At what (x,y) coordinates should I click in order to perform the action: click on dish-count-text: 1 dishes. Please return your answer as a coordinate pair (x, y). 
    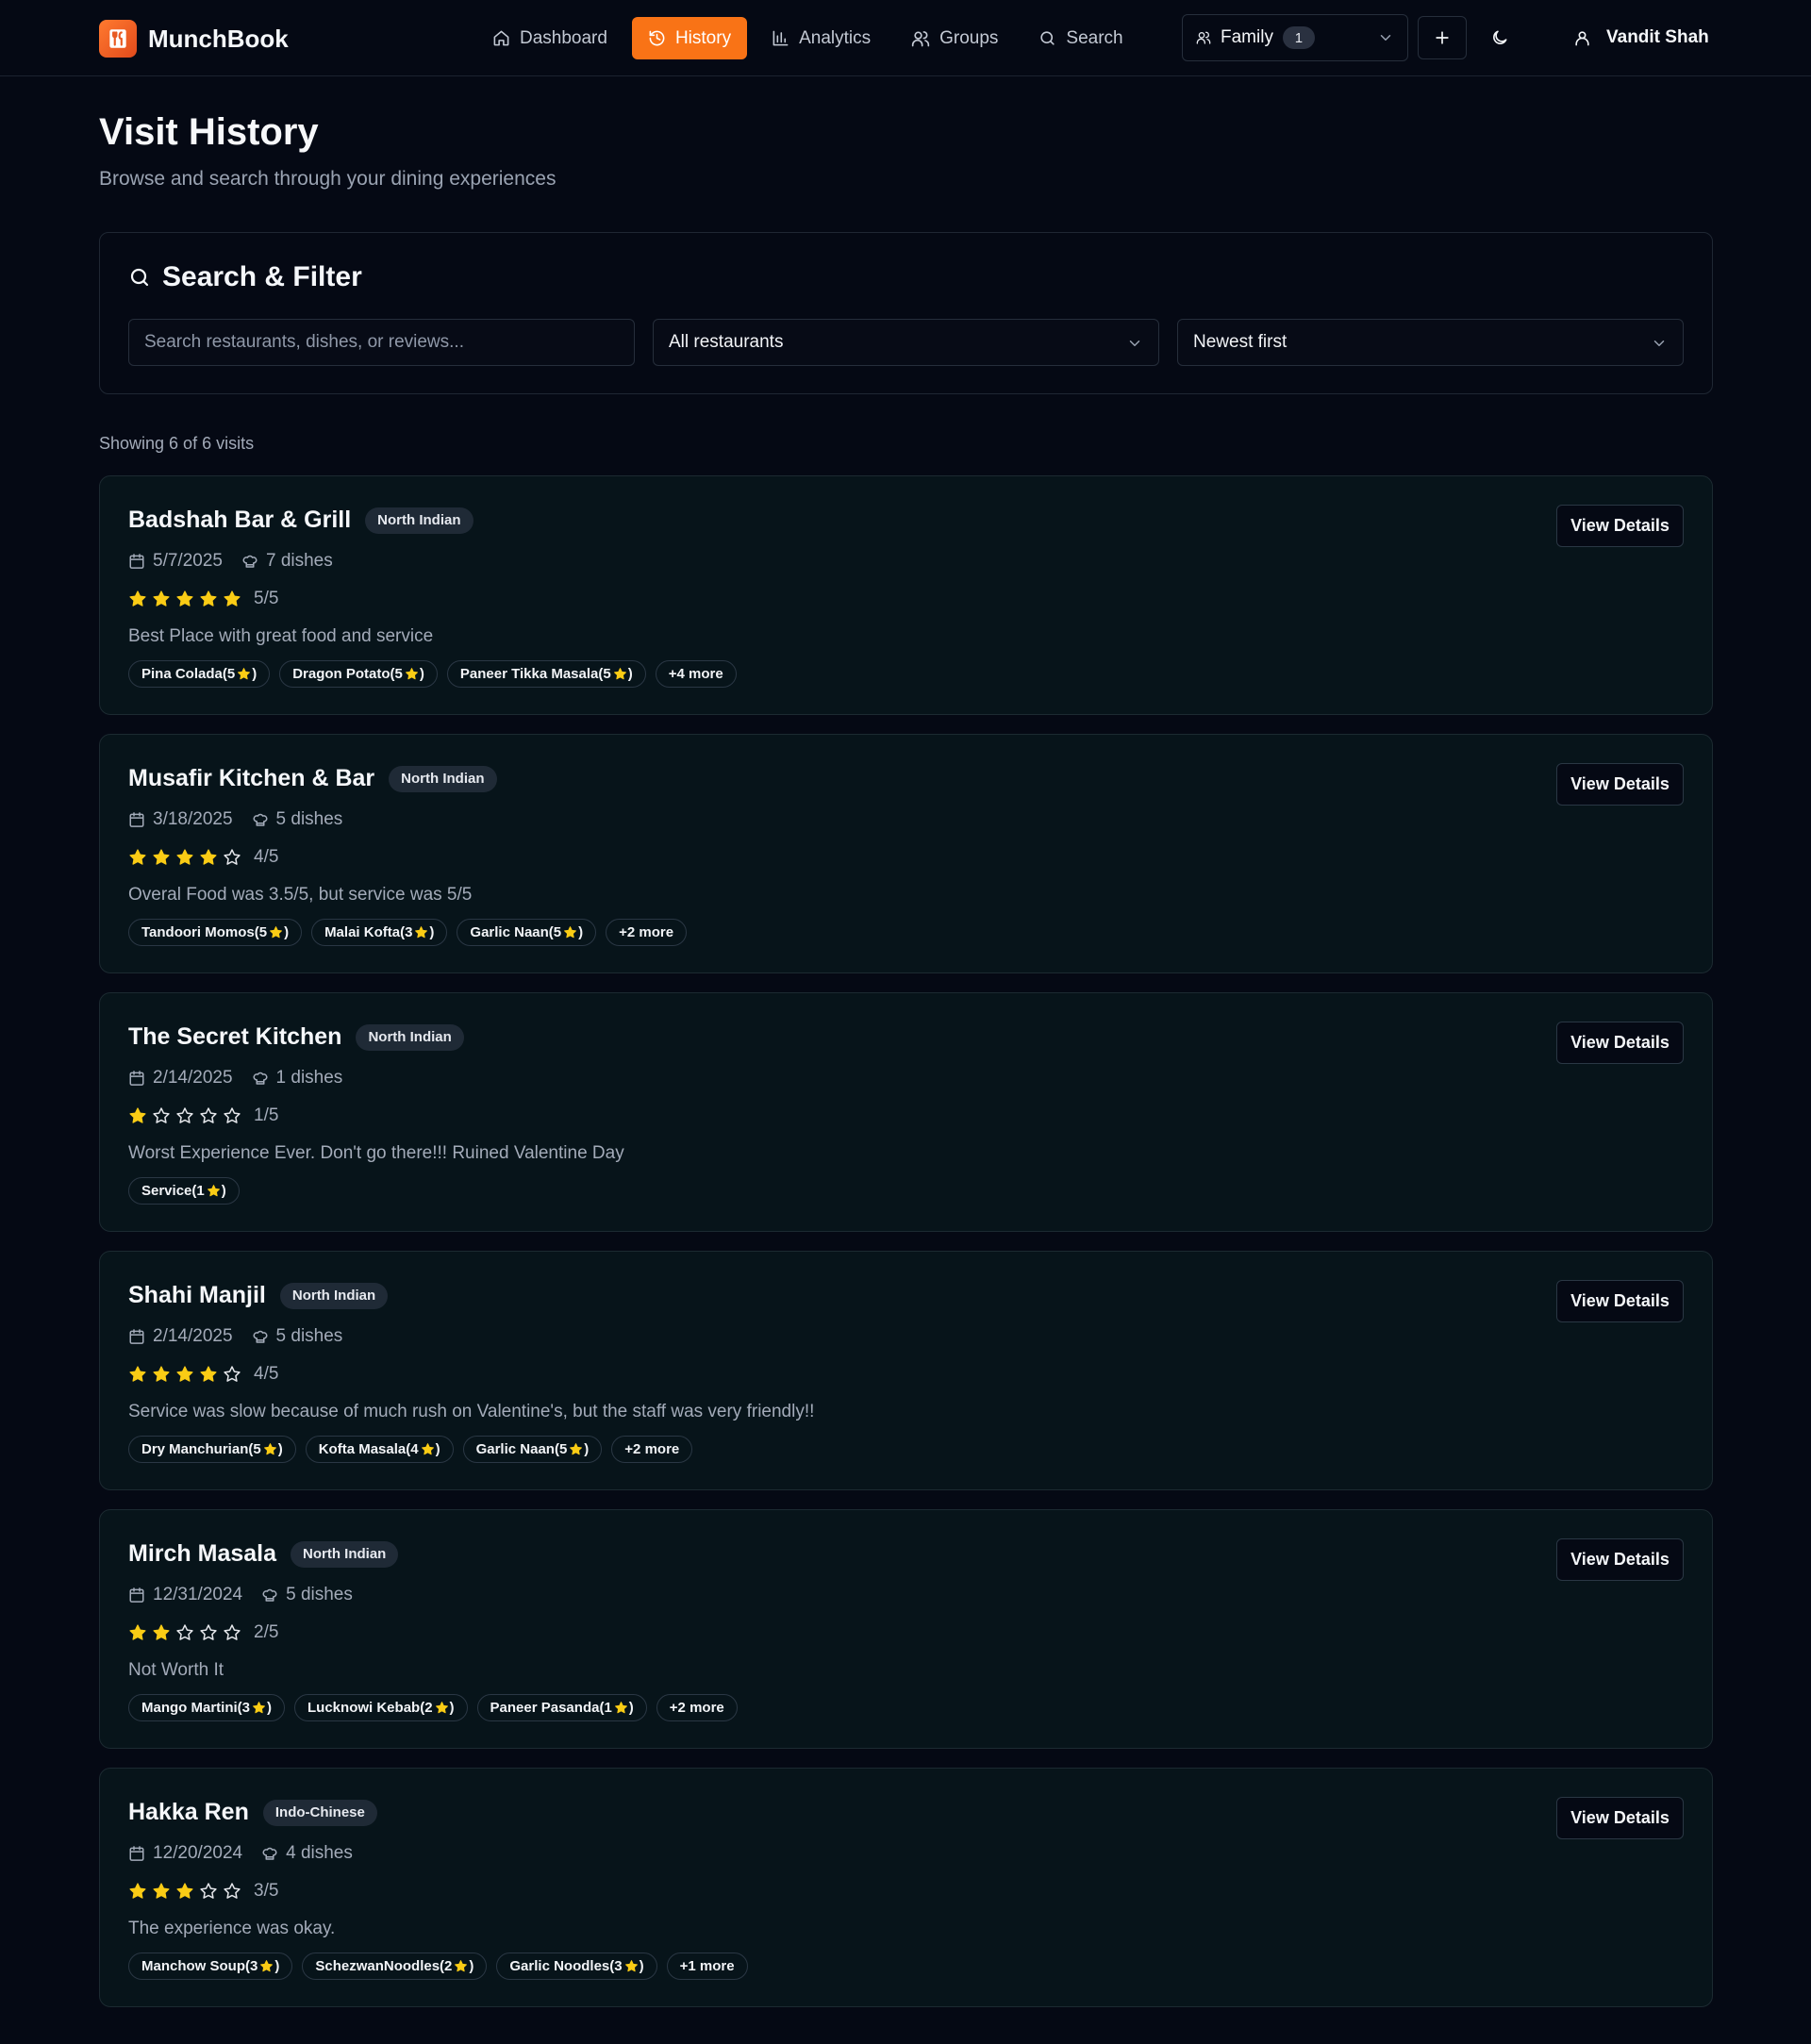
    Looking at the image, I should click on (309, 1078).